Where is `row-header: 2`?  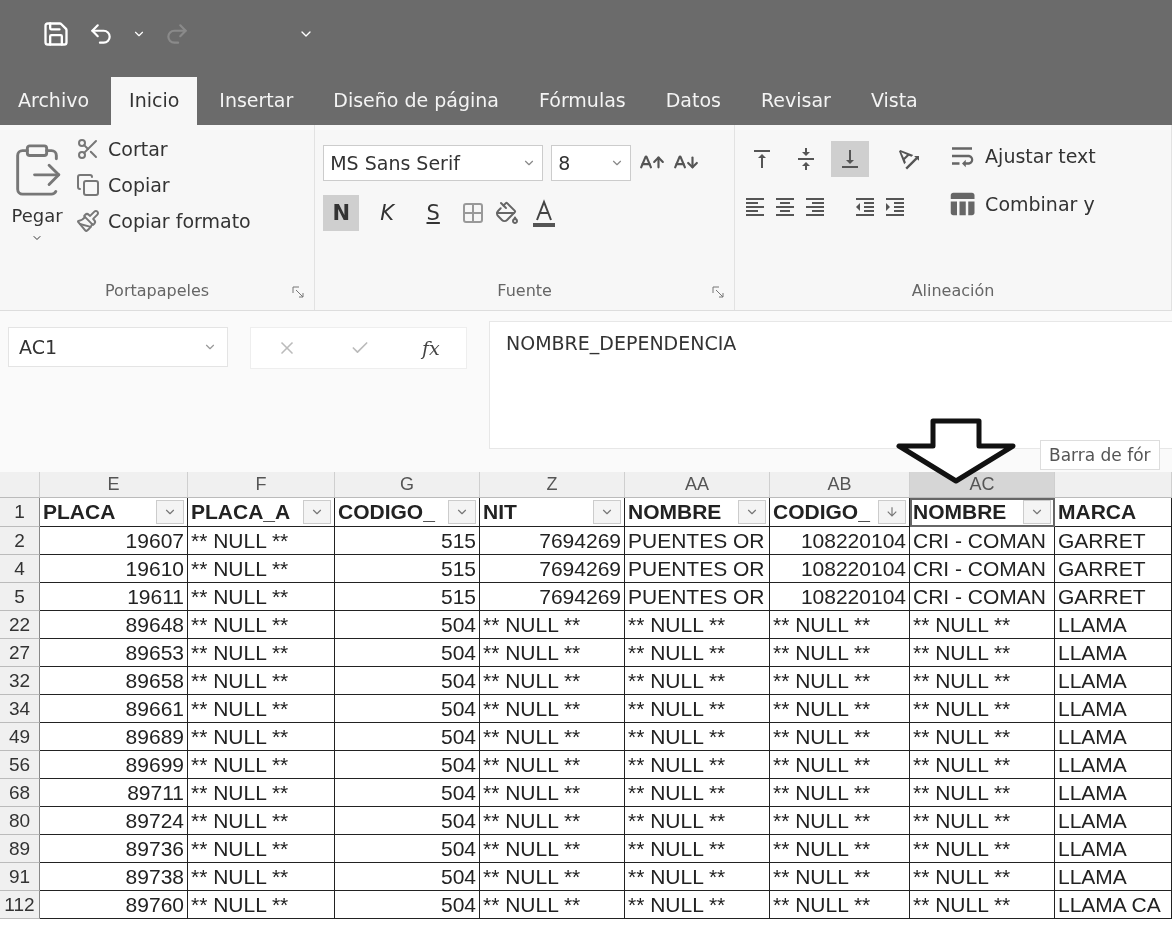 row-header: 2 is located at coordinates (20, 541).